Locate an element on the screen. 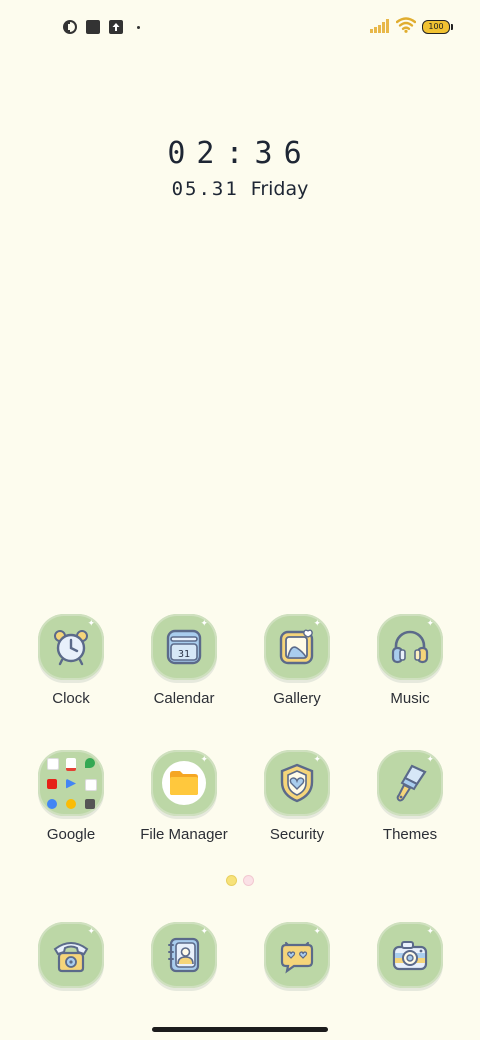 Image resolution: width=480 pixels, height=1040 pixels. dock-camera: ✦ is located at coordinates (410, 955).